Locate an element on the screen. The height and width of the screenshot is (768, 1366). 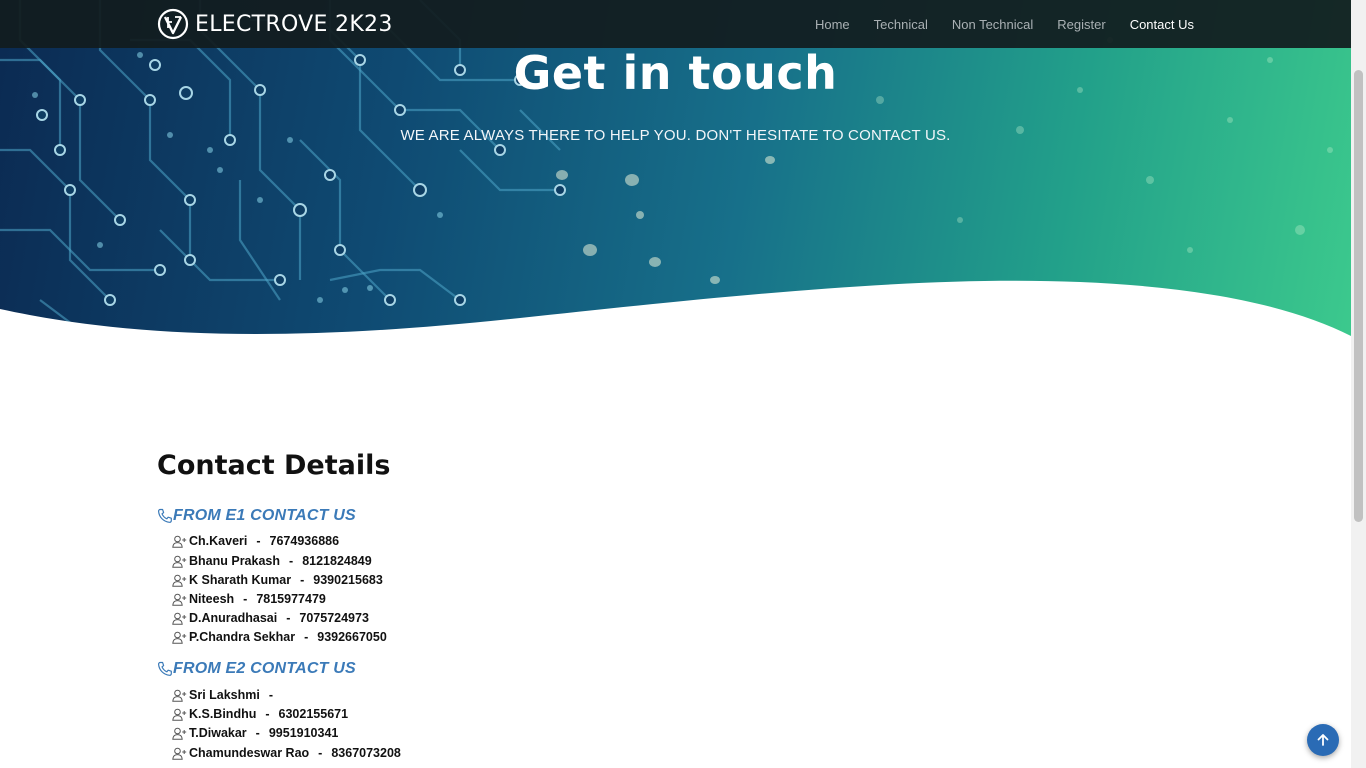
contact-phone: 9390215683 is located at coordinates (348, 580).